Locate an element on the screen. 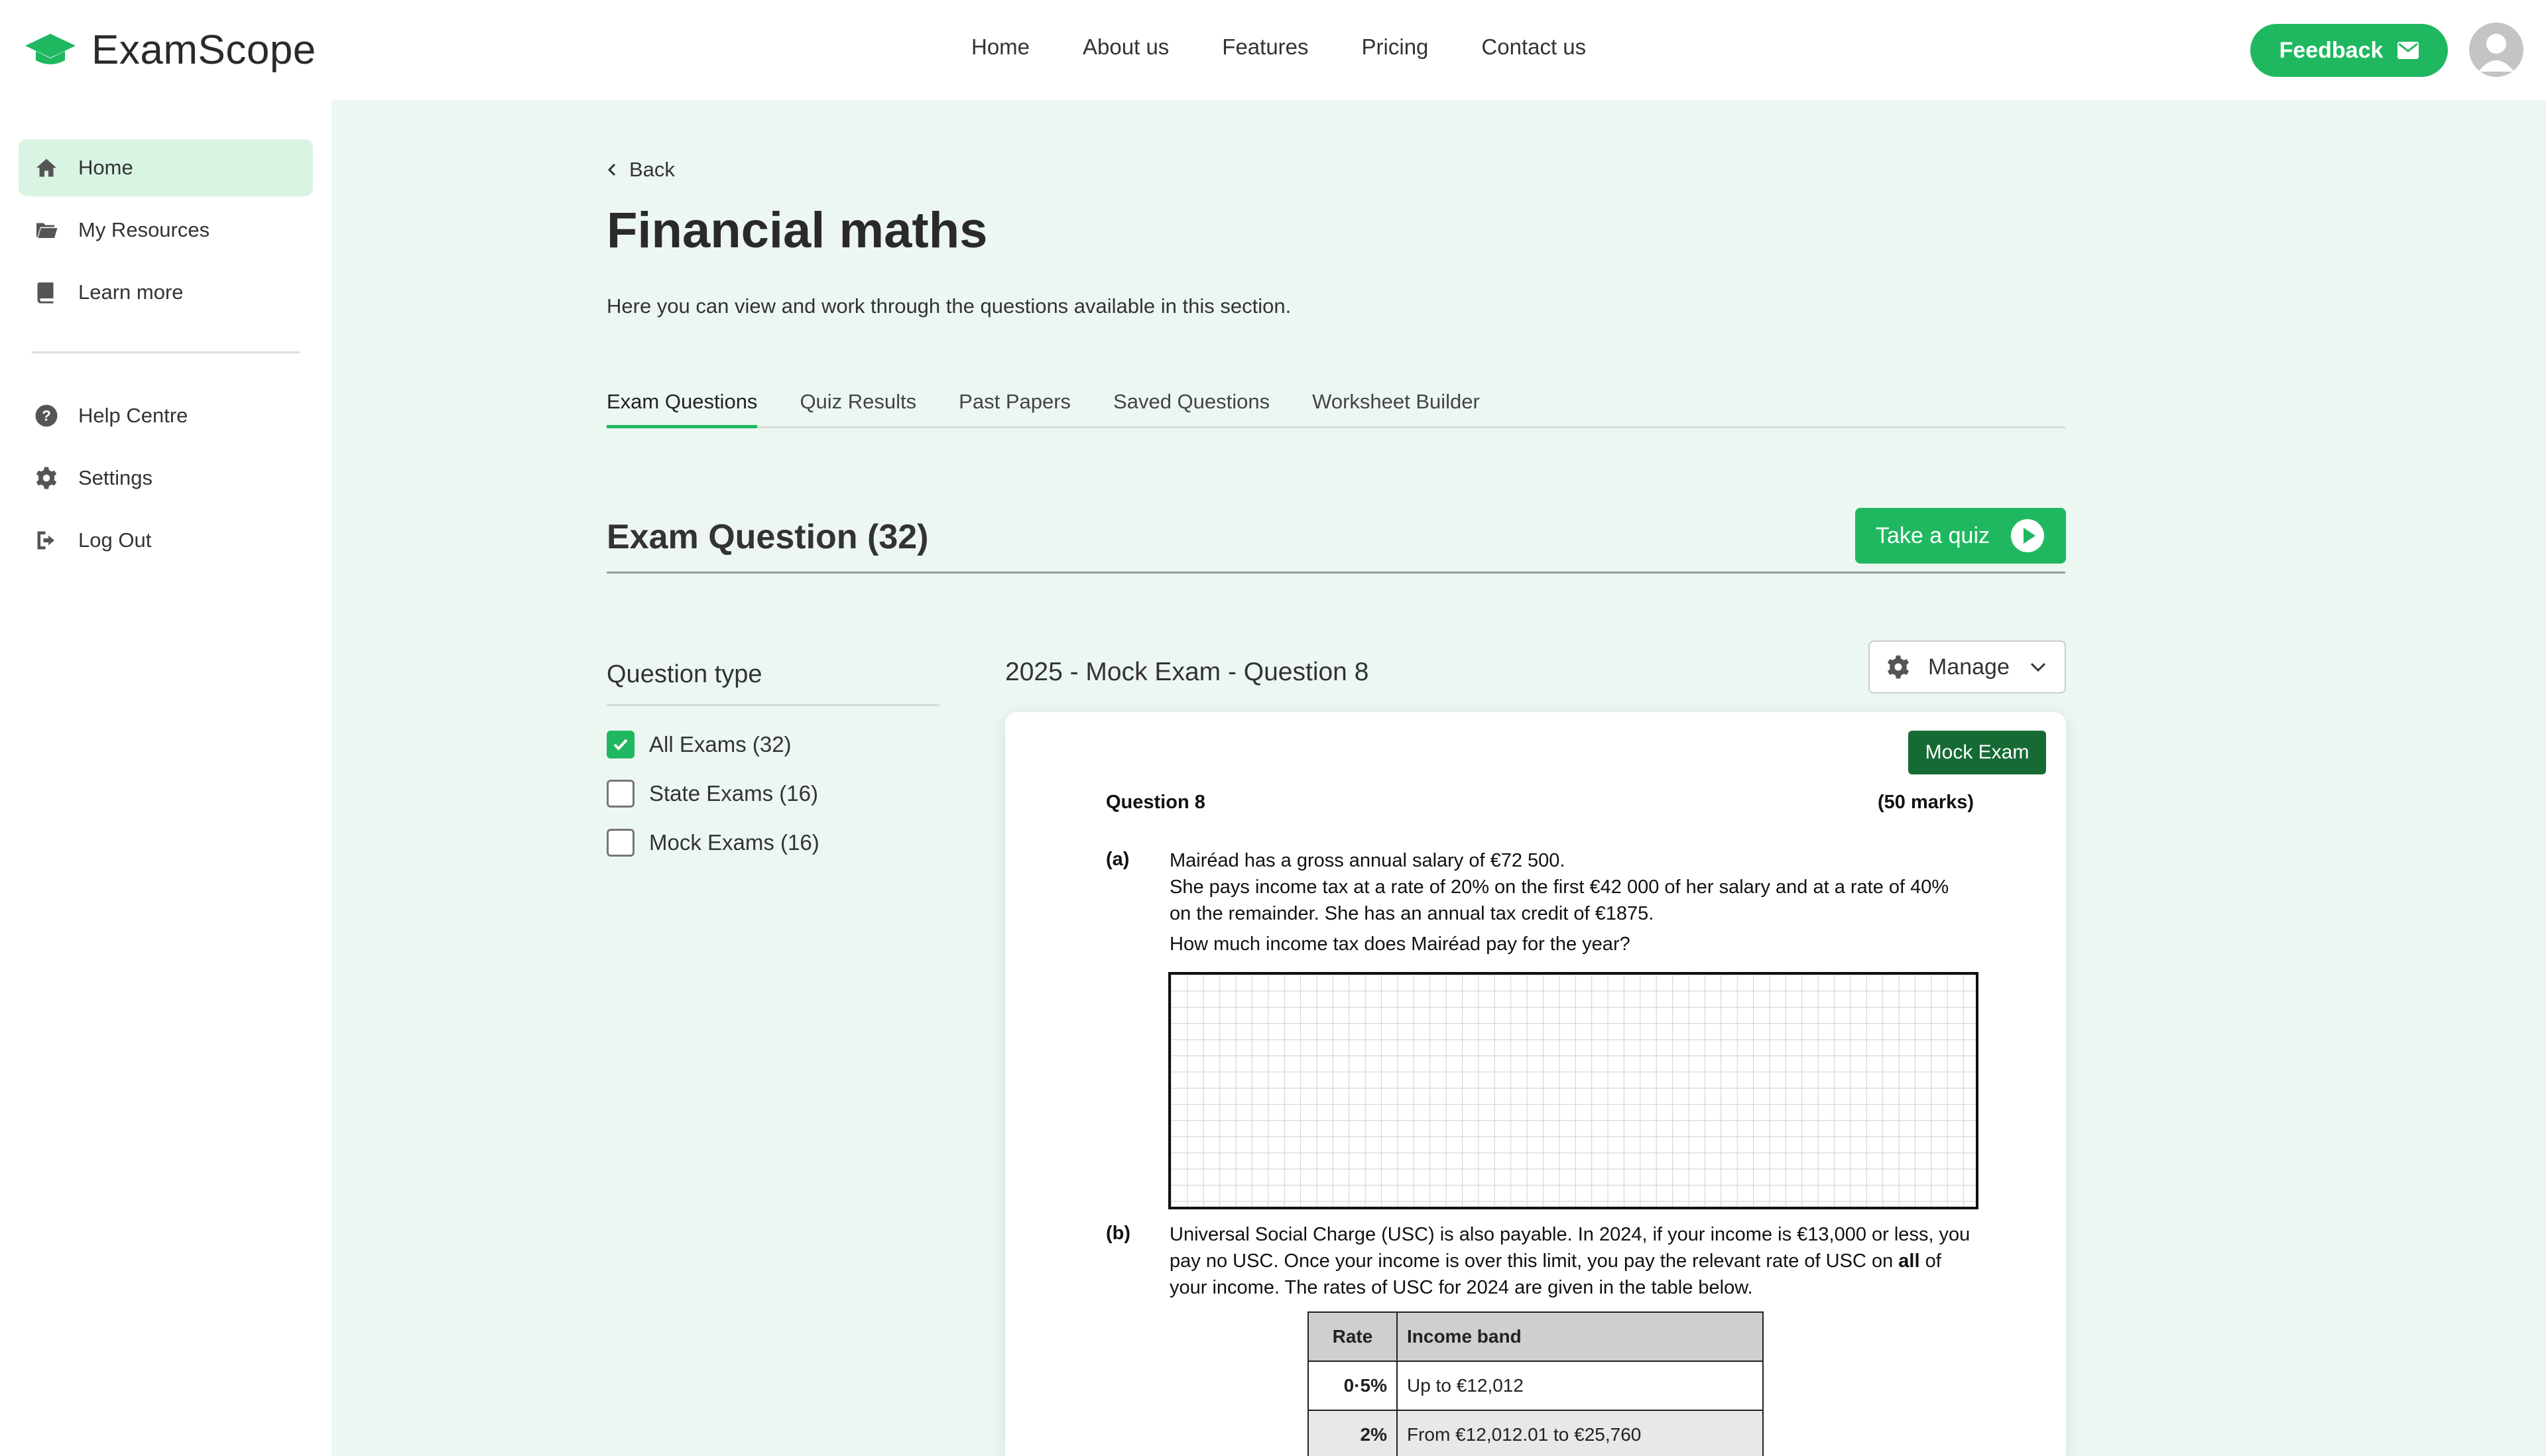  checkbox-checked is located at coordinates (621, 744).